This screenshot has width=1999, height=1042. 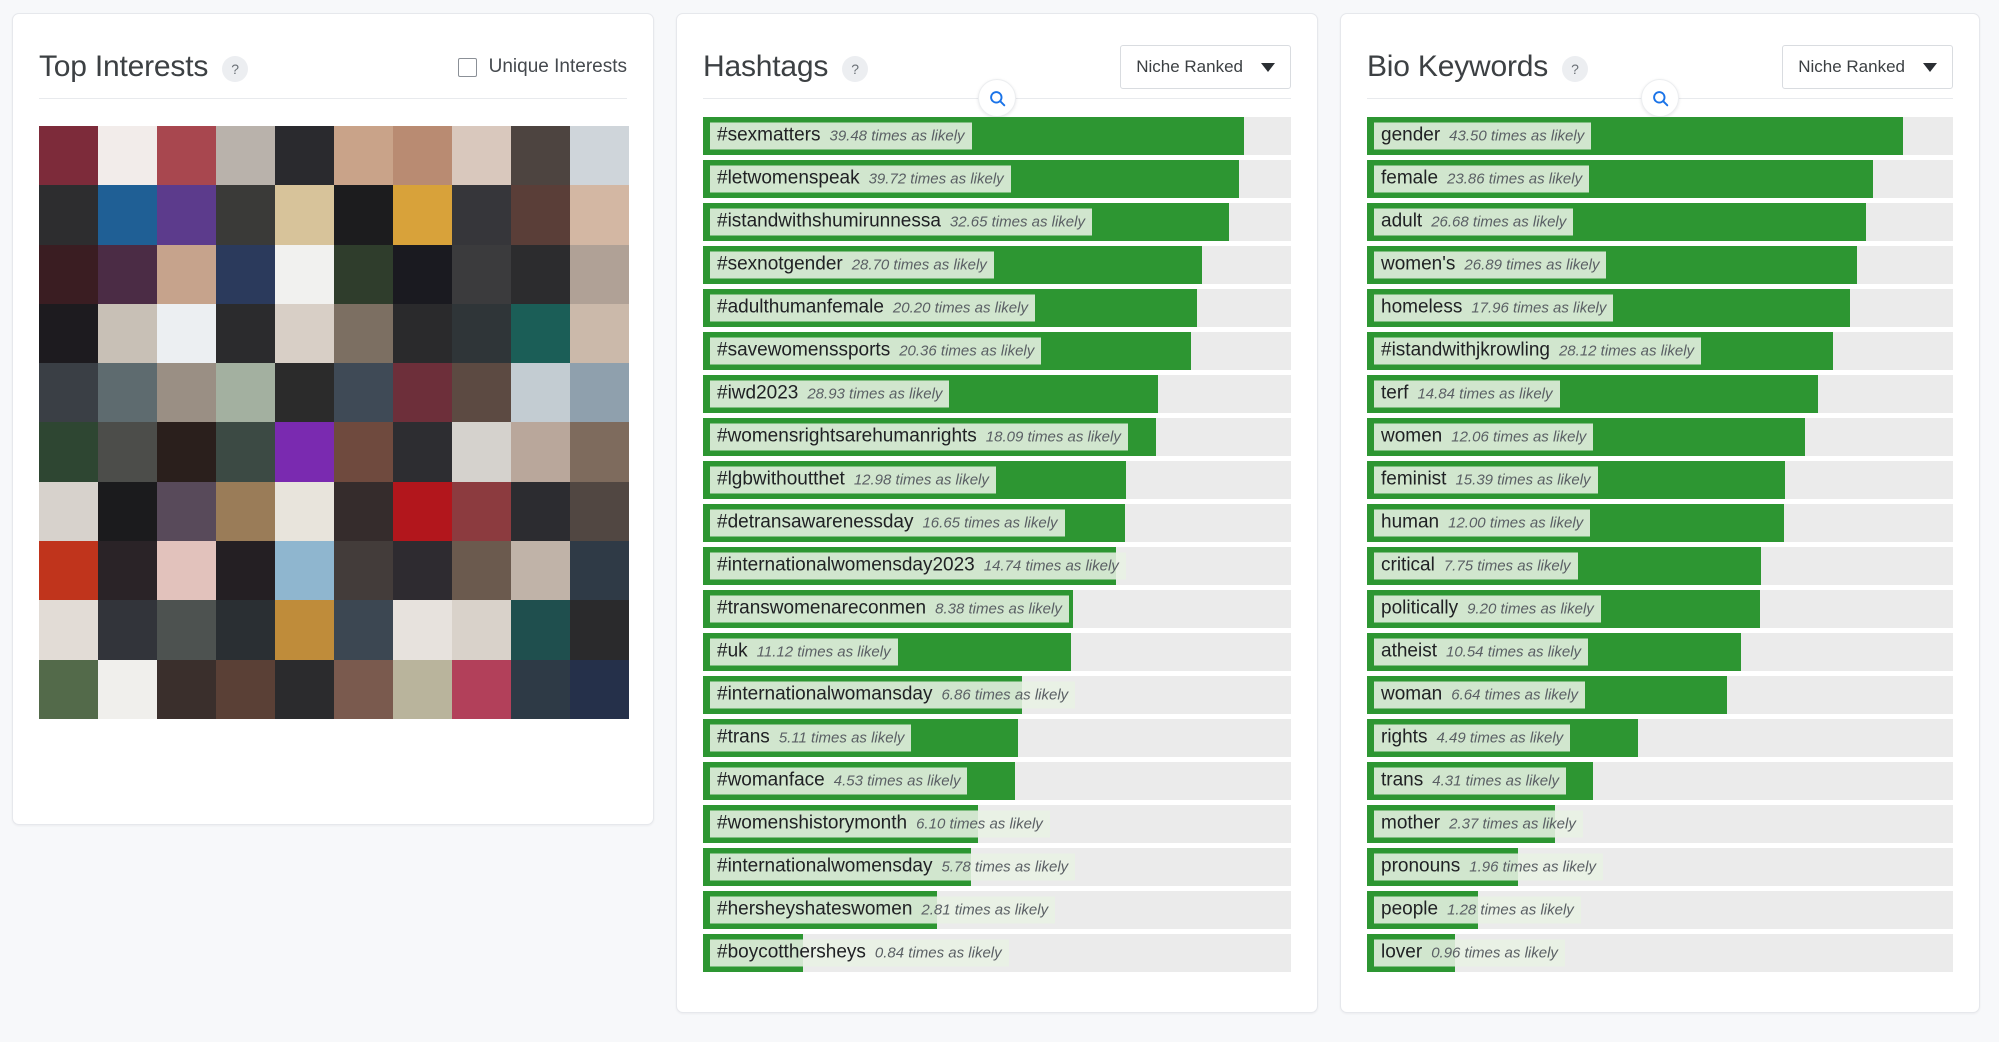 I want to click on bar-row: pronouns 1.96 times as likely, so click(x=1660, y=867).